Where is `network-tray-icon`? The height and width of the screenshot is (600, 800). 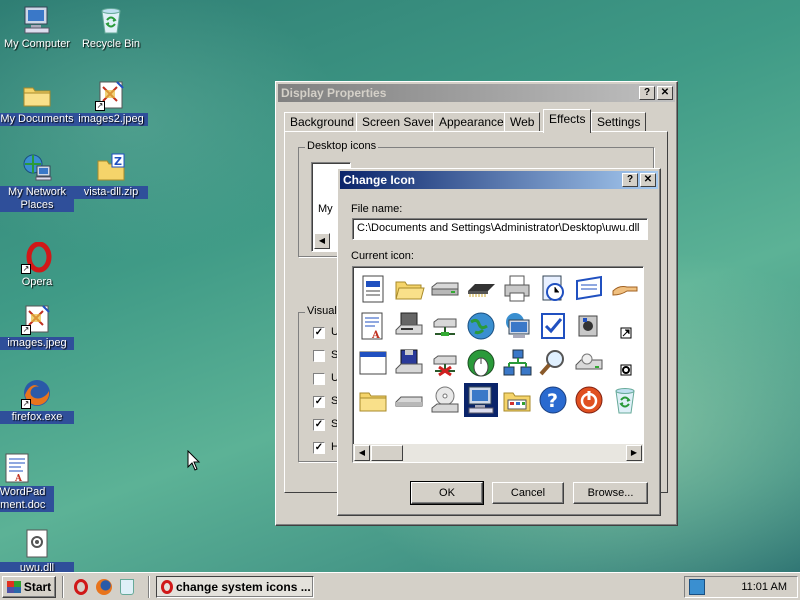 network-tray-icon is located at coordinates (697, 587).